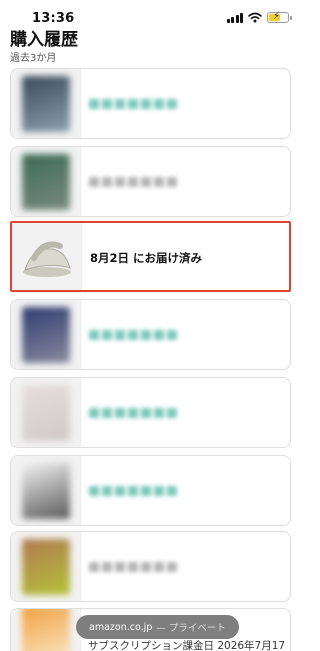  I want to click on battery-icon: ⚡, so click(279, 17).